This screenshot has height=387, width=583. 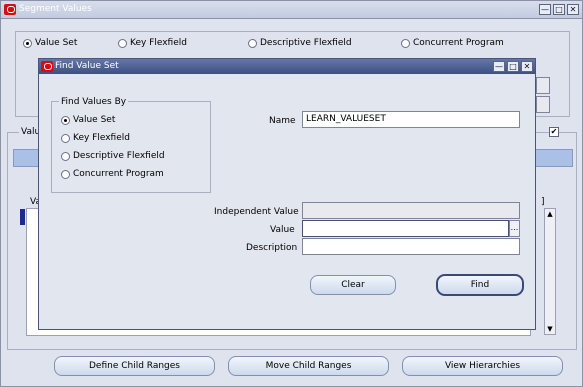 What do you see at coordinates (550, 329) in the screenshot?
I see `scroll-down-icon: ▼` at bounding box center [550, 329].